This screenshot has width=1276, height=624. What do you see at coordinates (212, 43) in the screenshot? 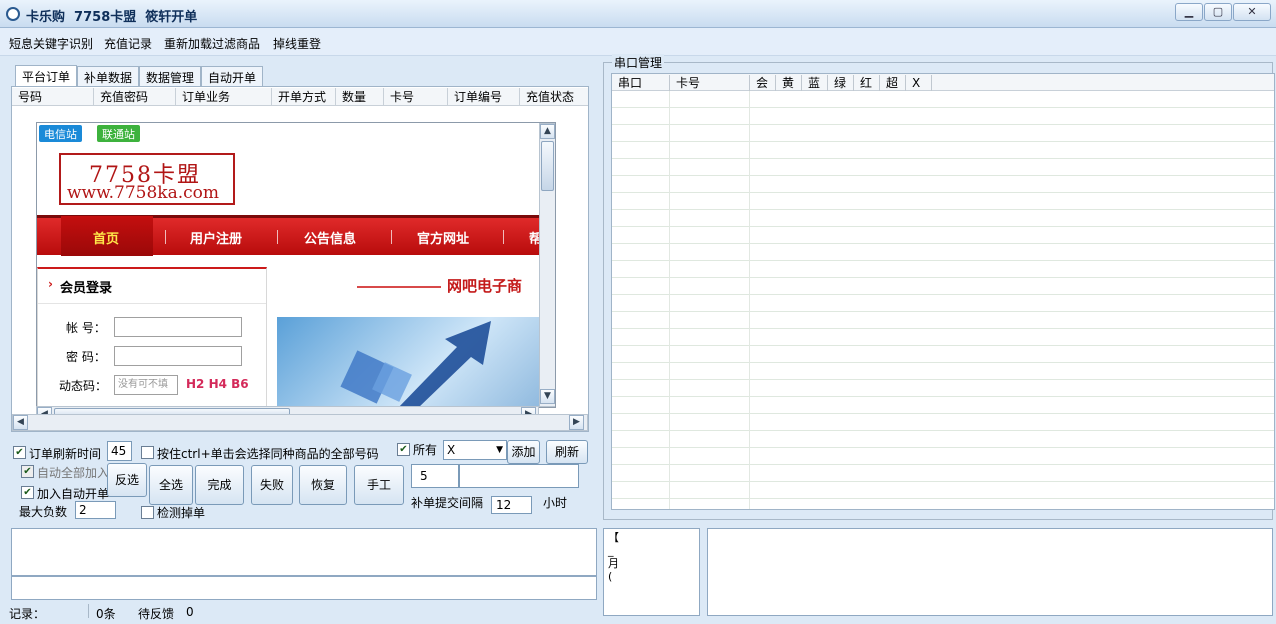
I see `menu-reload-filter: 重新加载过滤商品` at bounding box center [212, 43].